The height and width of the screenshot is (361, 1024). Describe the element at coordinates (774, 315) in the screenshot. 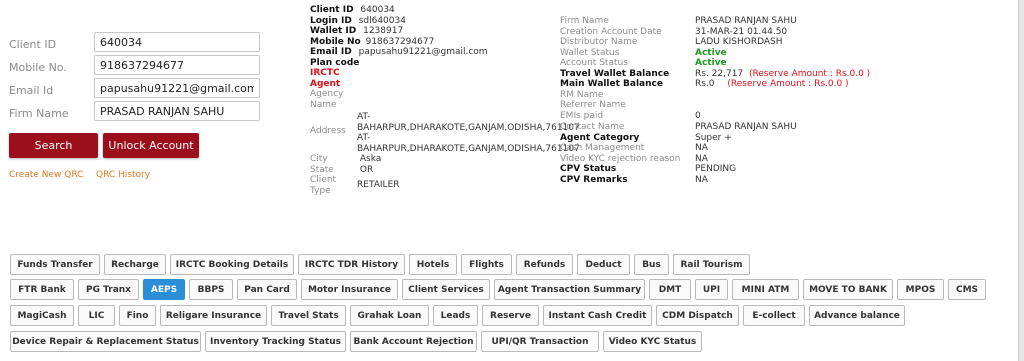

I see `tab-e-collect: E-collect` at that location.